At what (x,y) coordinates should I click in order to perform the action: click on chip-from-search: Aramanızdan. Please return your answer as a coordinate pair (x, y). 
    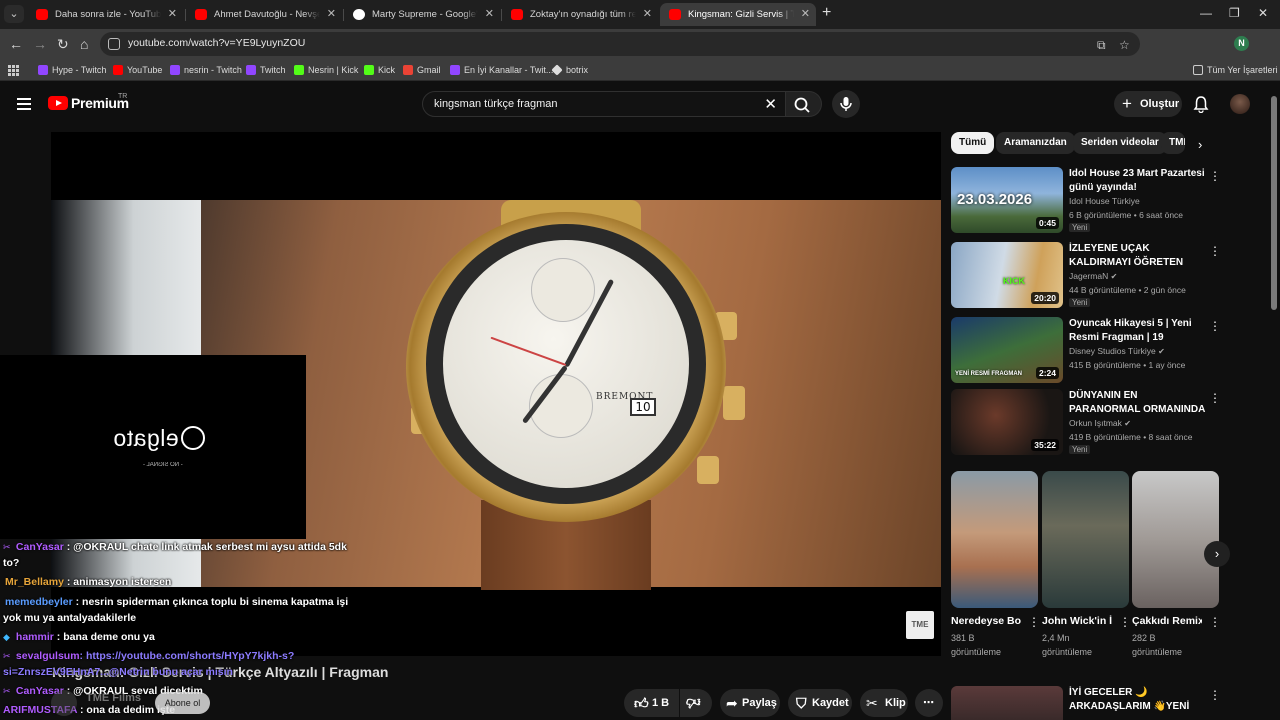
    Looking at the image, I should click on (1035, 143).